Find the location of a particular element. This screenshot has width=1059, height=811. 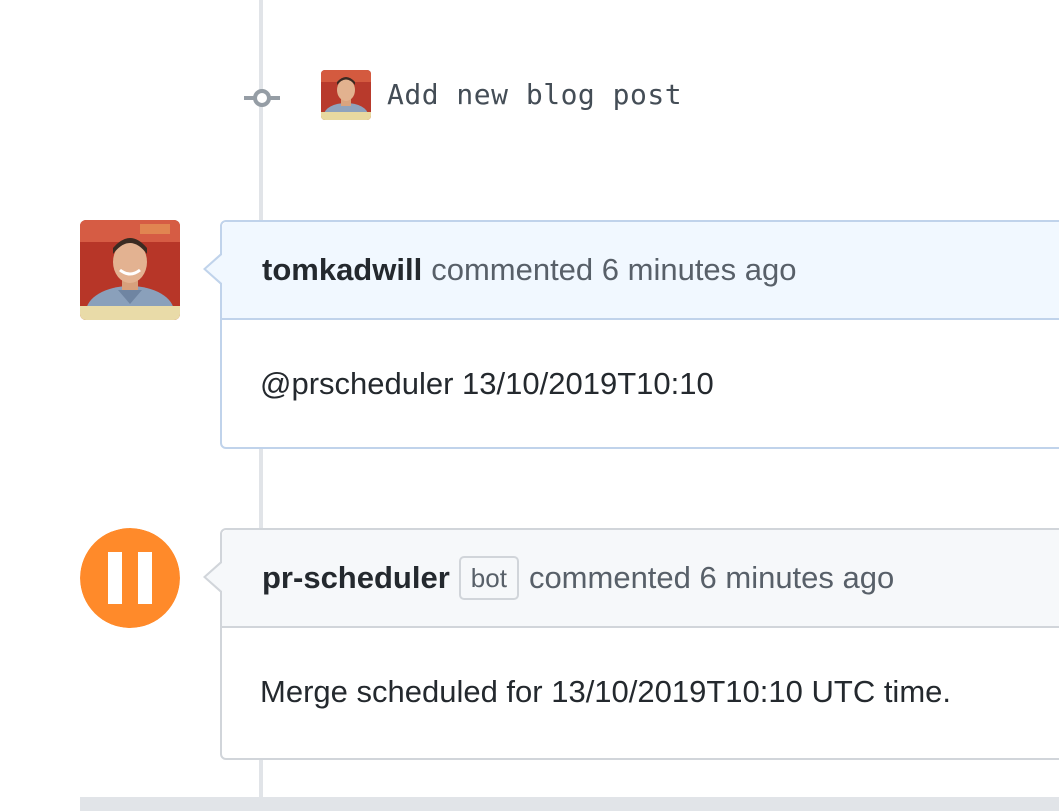

comment-header: pr-scheduler bot commented 6 minutes ago is located at coordinates (640, 579).